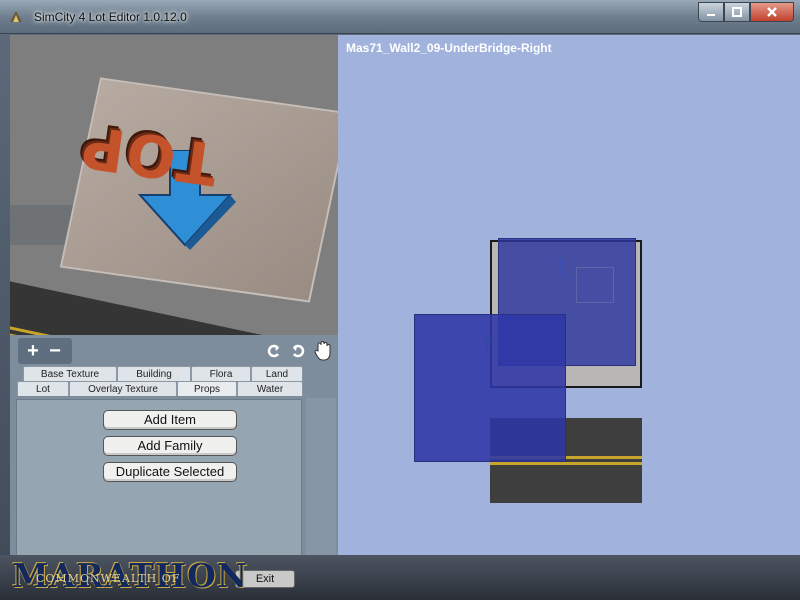 This screenshot has width=800, height=600. I want to click on tab-base-texture: Base Texture, so click(70, 373).